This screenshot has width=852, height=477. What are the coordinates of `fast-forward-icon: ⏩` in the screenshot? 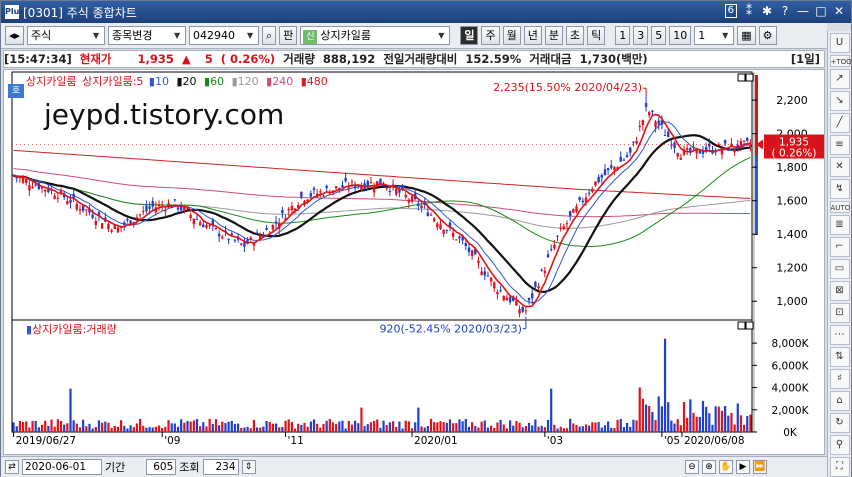 It's located at (760, 467).